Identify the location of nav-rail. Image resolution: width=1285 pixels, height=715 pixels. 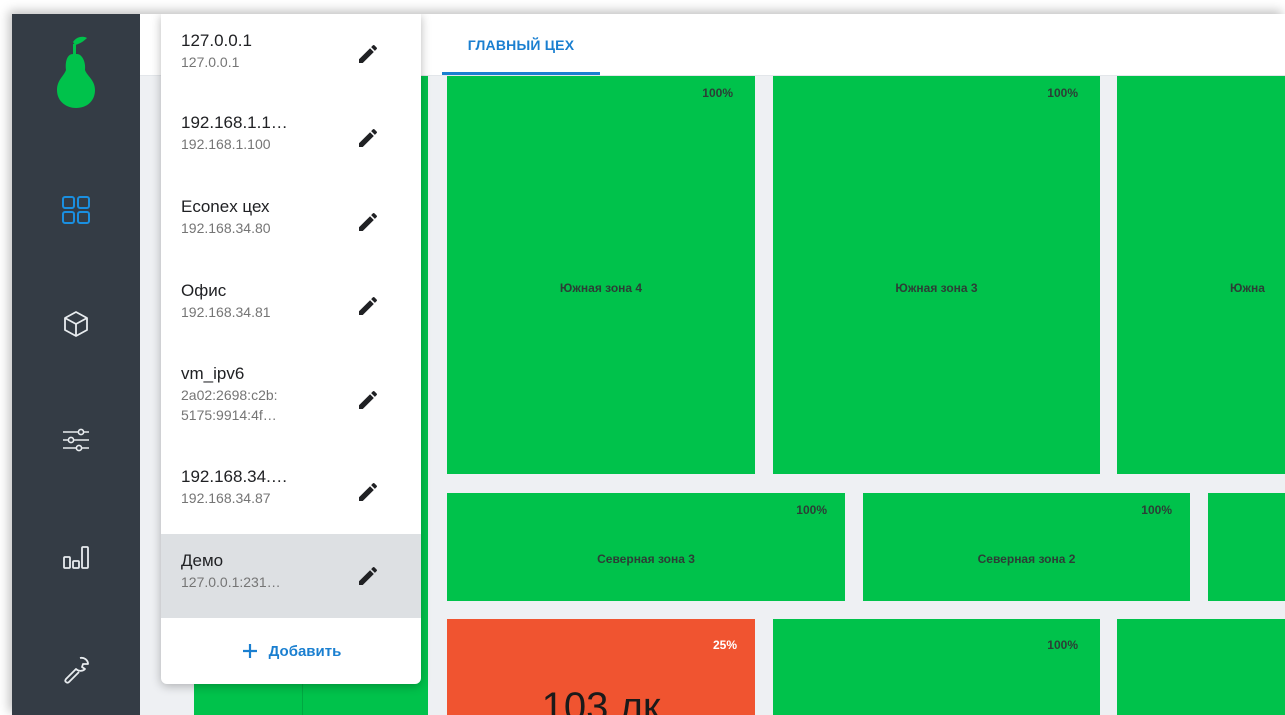
(76, 364).